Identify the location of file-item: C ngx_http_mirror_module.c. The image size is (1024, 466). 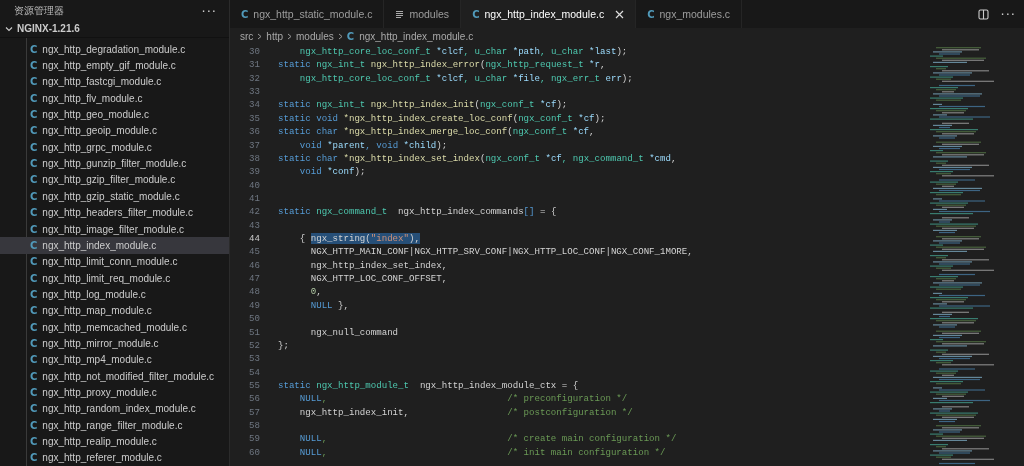
(114, 343).